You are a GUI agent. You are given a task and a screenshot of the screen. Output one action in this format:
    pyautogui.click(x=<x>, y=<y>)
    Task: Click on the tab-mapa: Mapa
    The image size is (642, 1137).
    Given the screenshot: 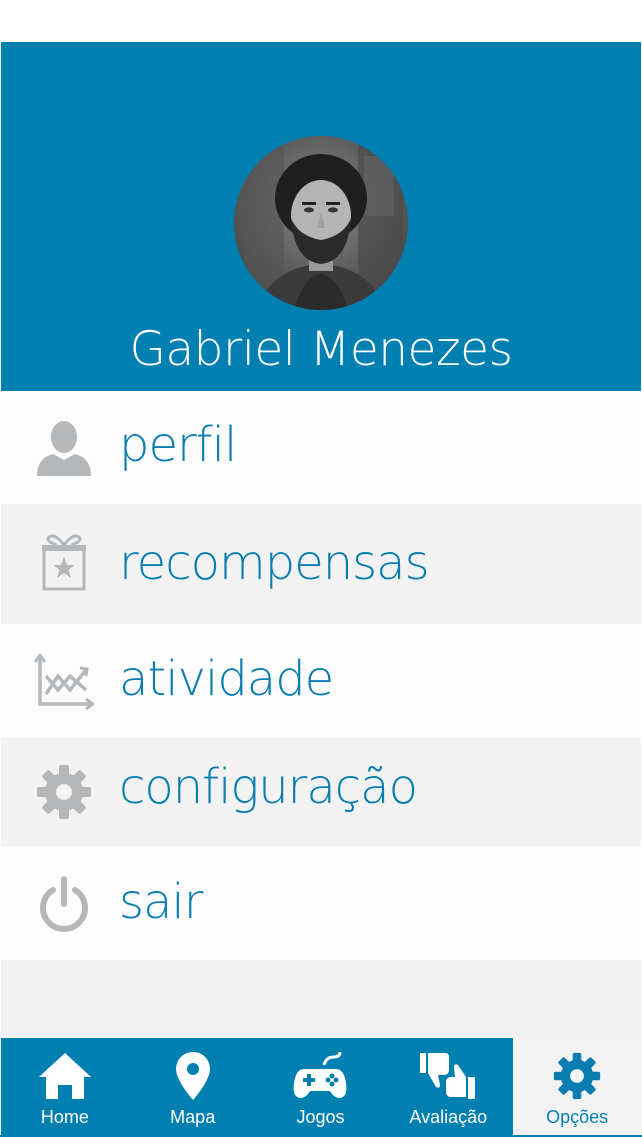 What is the action you would take?
    pyautogui.click(x=193, y=1086)
    